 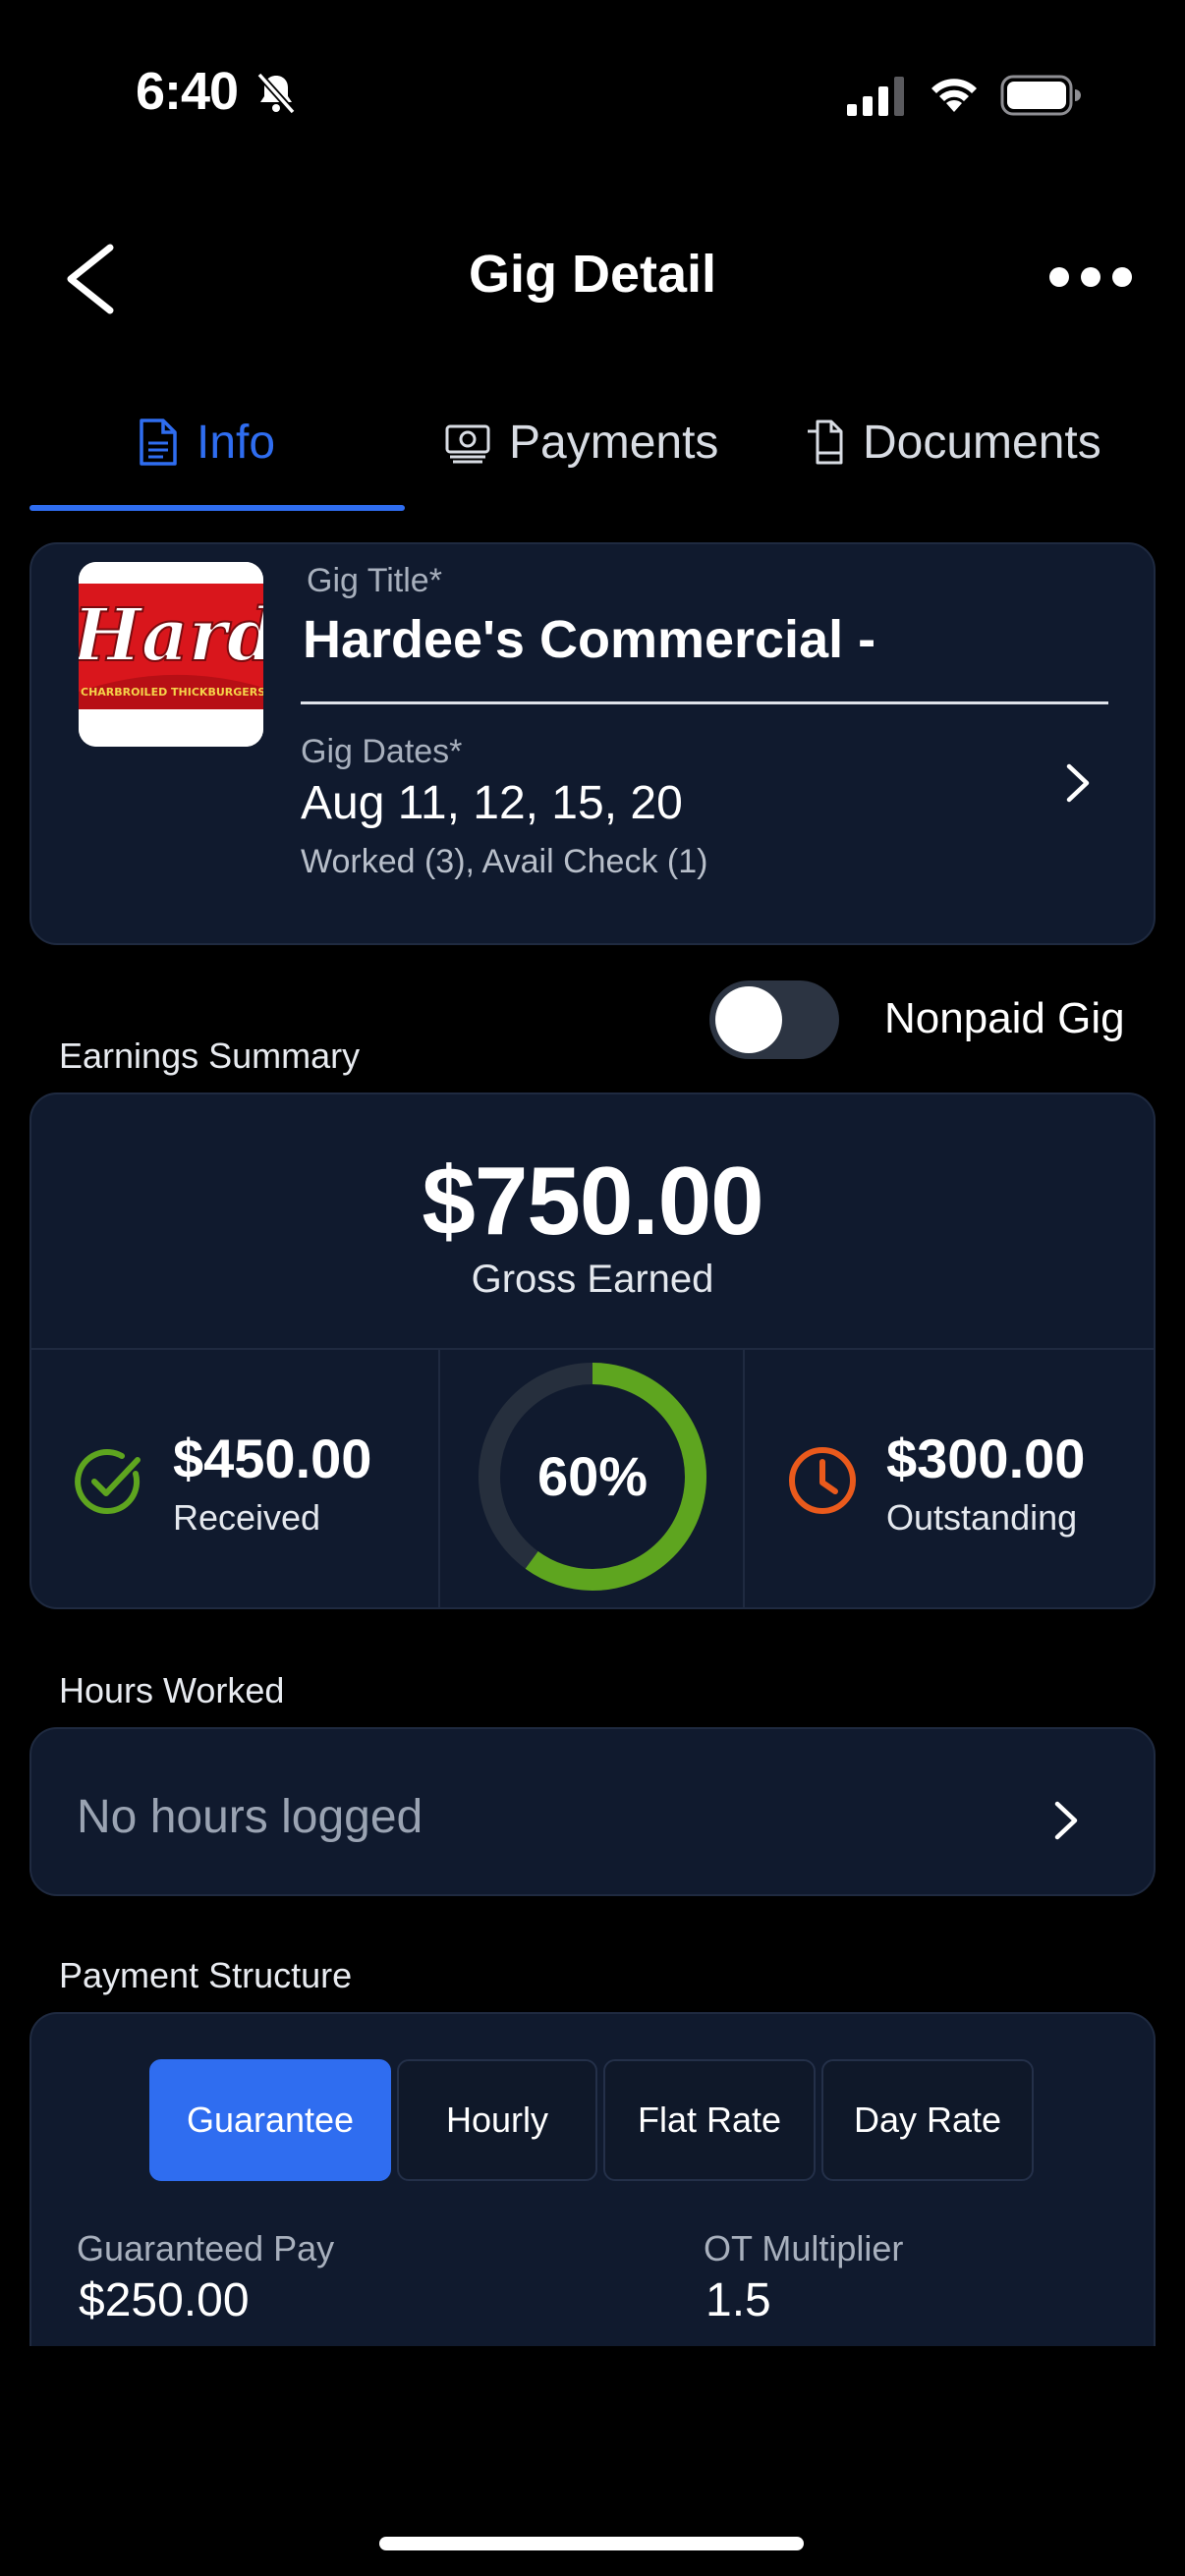 What do you see at coordinates (592, 274) in the screenshot?
I see `page-title: Gig Detail` at bounding box center [592, 274].